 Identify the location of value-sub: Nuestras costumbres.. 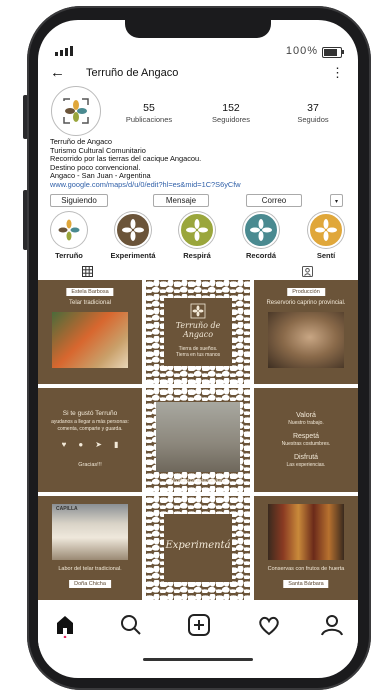
(306, 444).